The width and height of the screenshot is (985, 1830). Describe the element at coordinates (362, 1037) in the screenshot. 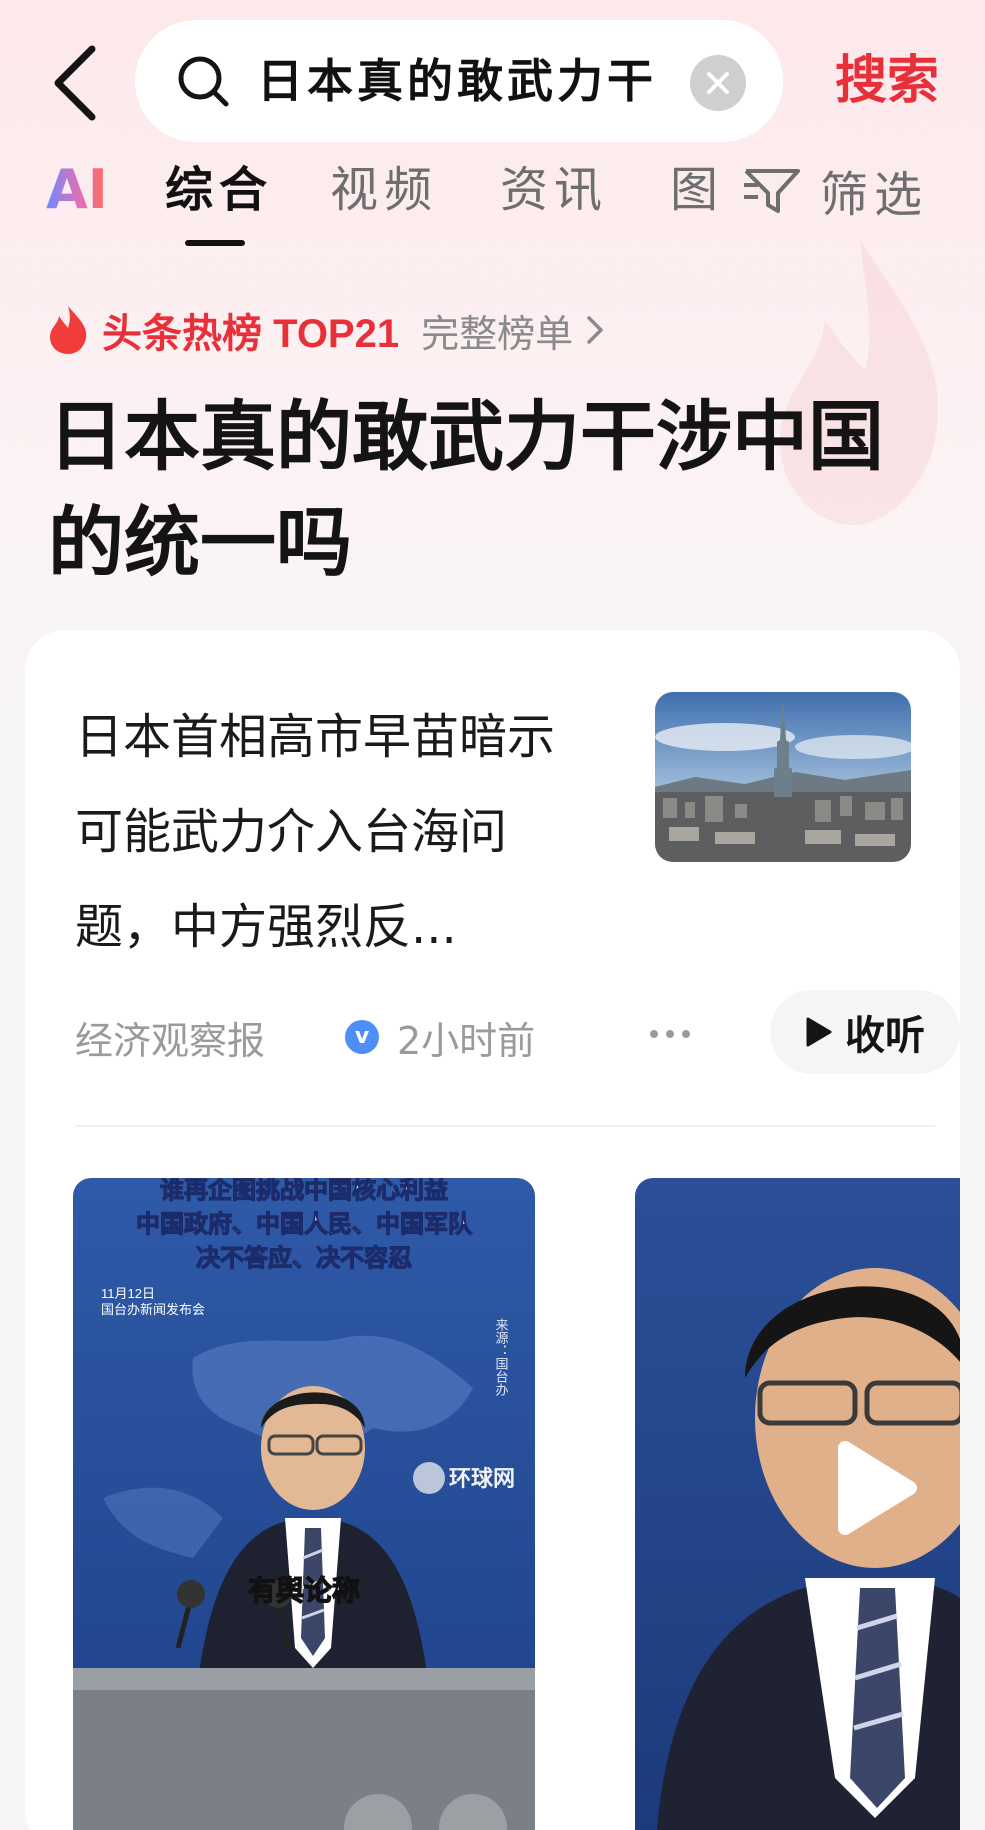

I see `verified-badge-icon: v` at that location.